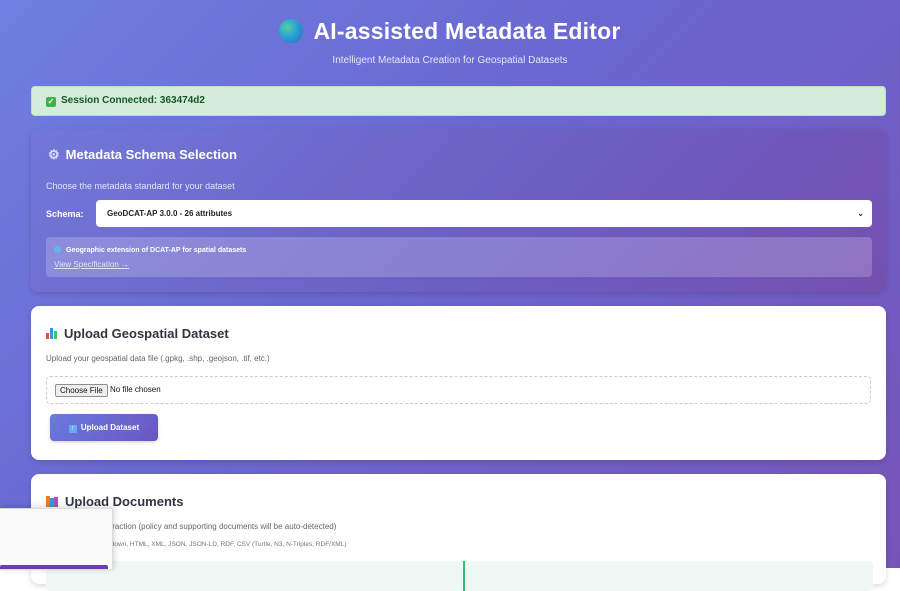 This screenshot has height=591, width=900. What do you see at coordinates (291, 31) in the screenshot?
I see `globe-icon` at bounding box center [291, 31].